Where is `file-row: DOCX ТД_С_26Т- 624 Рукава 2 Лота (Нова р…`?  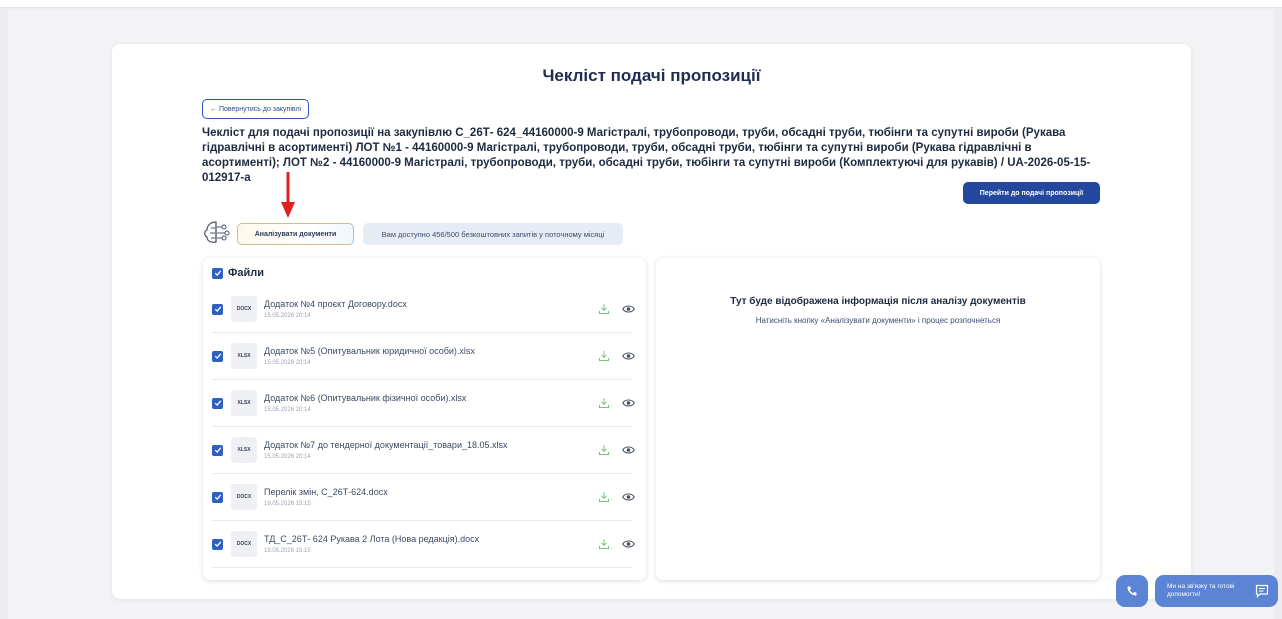 file-row: DOCX ТД_С_26Т- 624 Рукава 2 Лота (Нова р… is located at coordinates (423, 544).